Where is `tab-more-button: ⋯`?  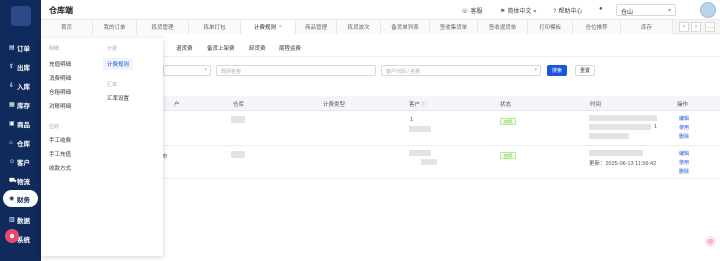
tab-more-button: ⋯ is located at coordinates (710, 27).